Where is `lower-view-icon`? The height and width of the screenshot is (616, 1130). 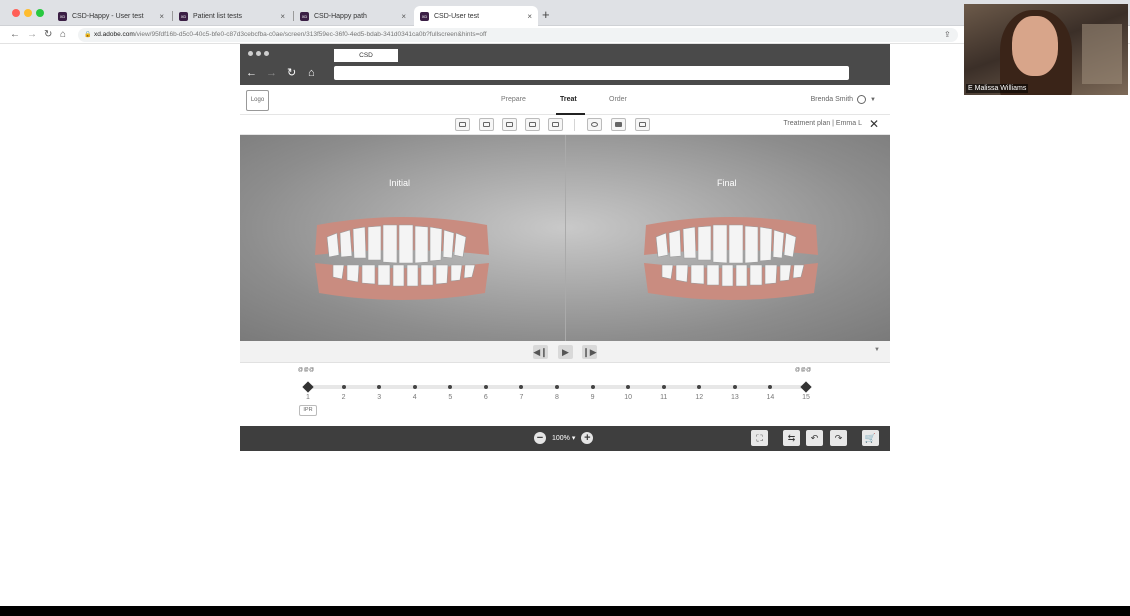
lower-view-icon is located at coordinates (486, 124).